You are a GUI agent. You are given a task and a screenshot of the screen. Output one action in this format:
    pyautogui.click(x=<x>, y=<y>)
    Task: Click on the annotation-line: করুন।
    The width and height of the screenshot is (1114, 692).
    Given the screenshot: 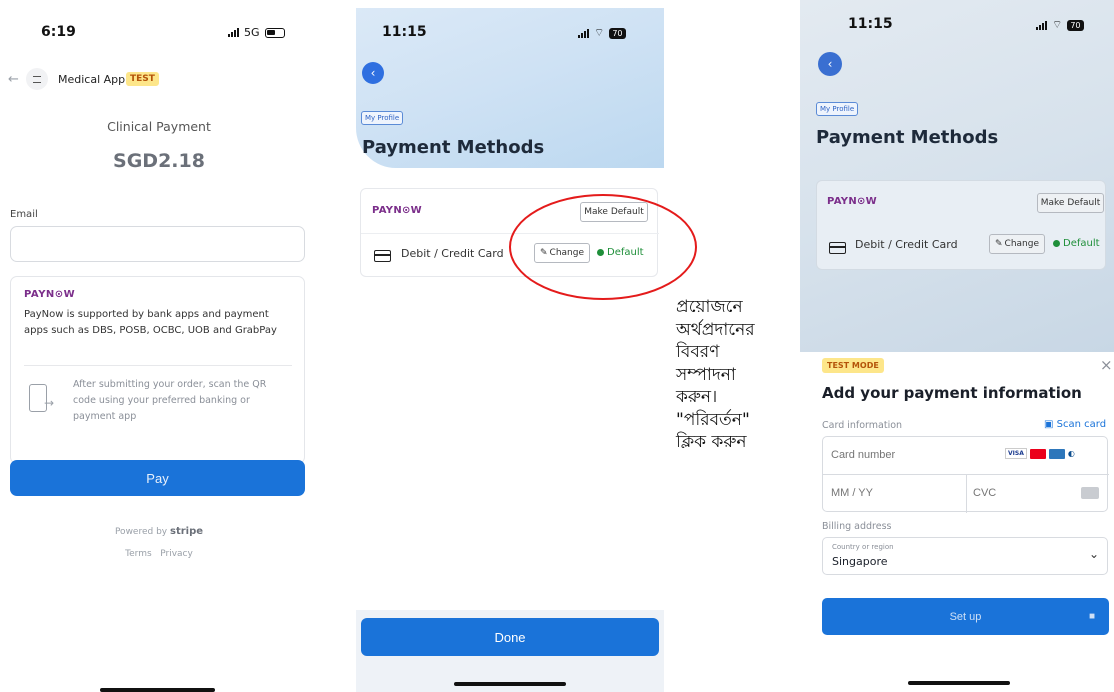 What is the action you would take?
    pyautogui.click(x=697, y=397)
    